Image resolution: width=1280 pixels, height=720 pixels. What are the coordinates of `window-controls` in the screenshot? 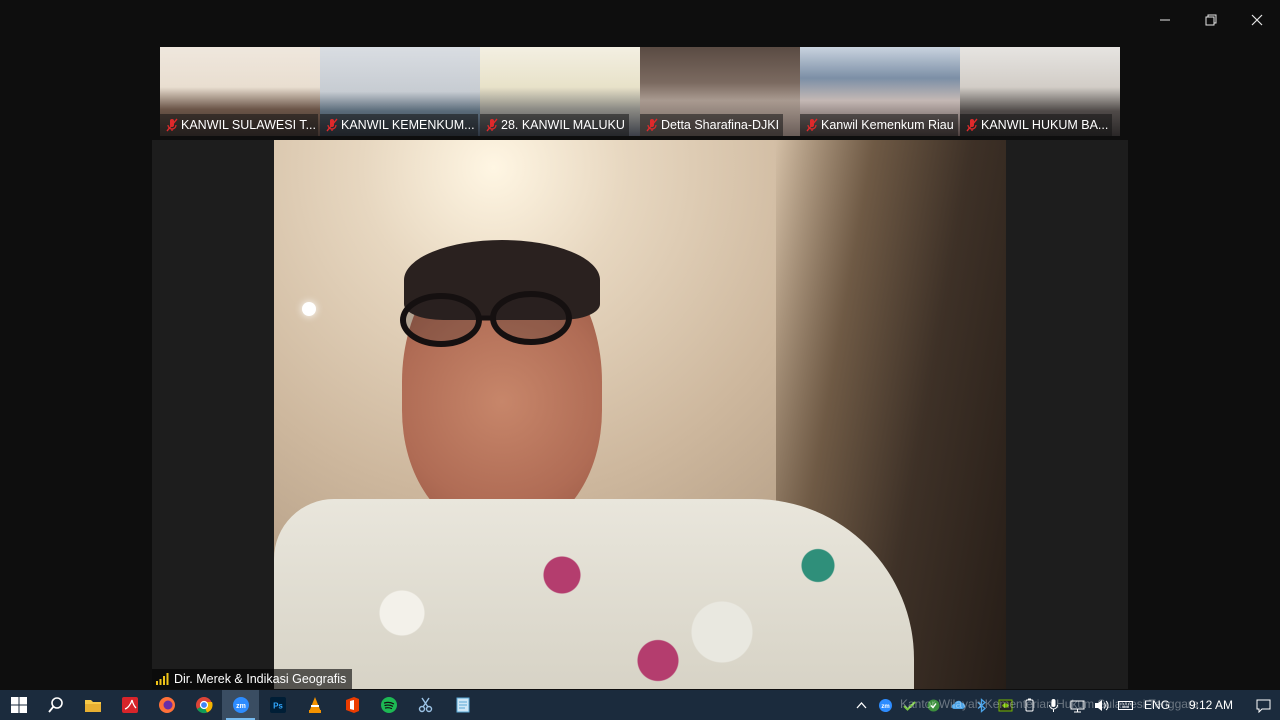 It's located at (1211, 20).